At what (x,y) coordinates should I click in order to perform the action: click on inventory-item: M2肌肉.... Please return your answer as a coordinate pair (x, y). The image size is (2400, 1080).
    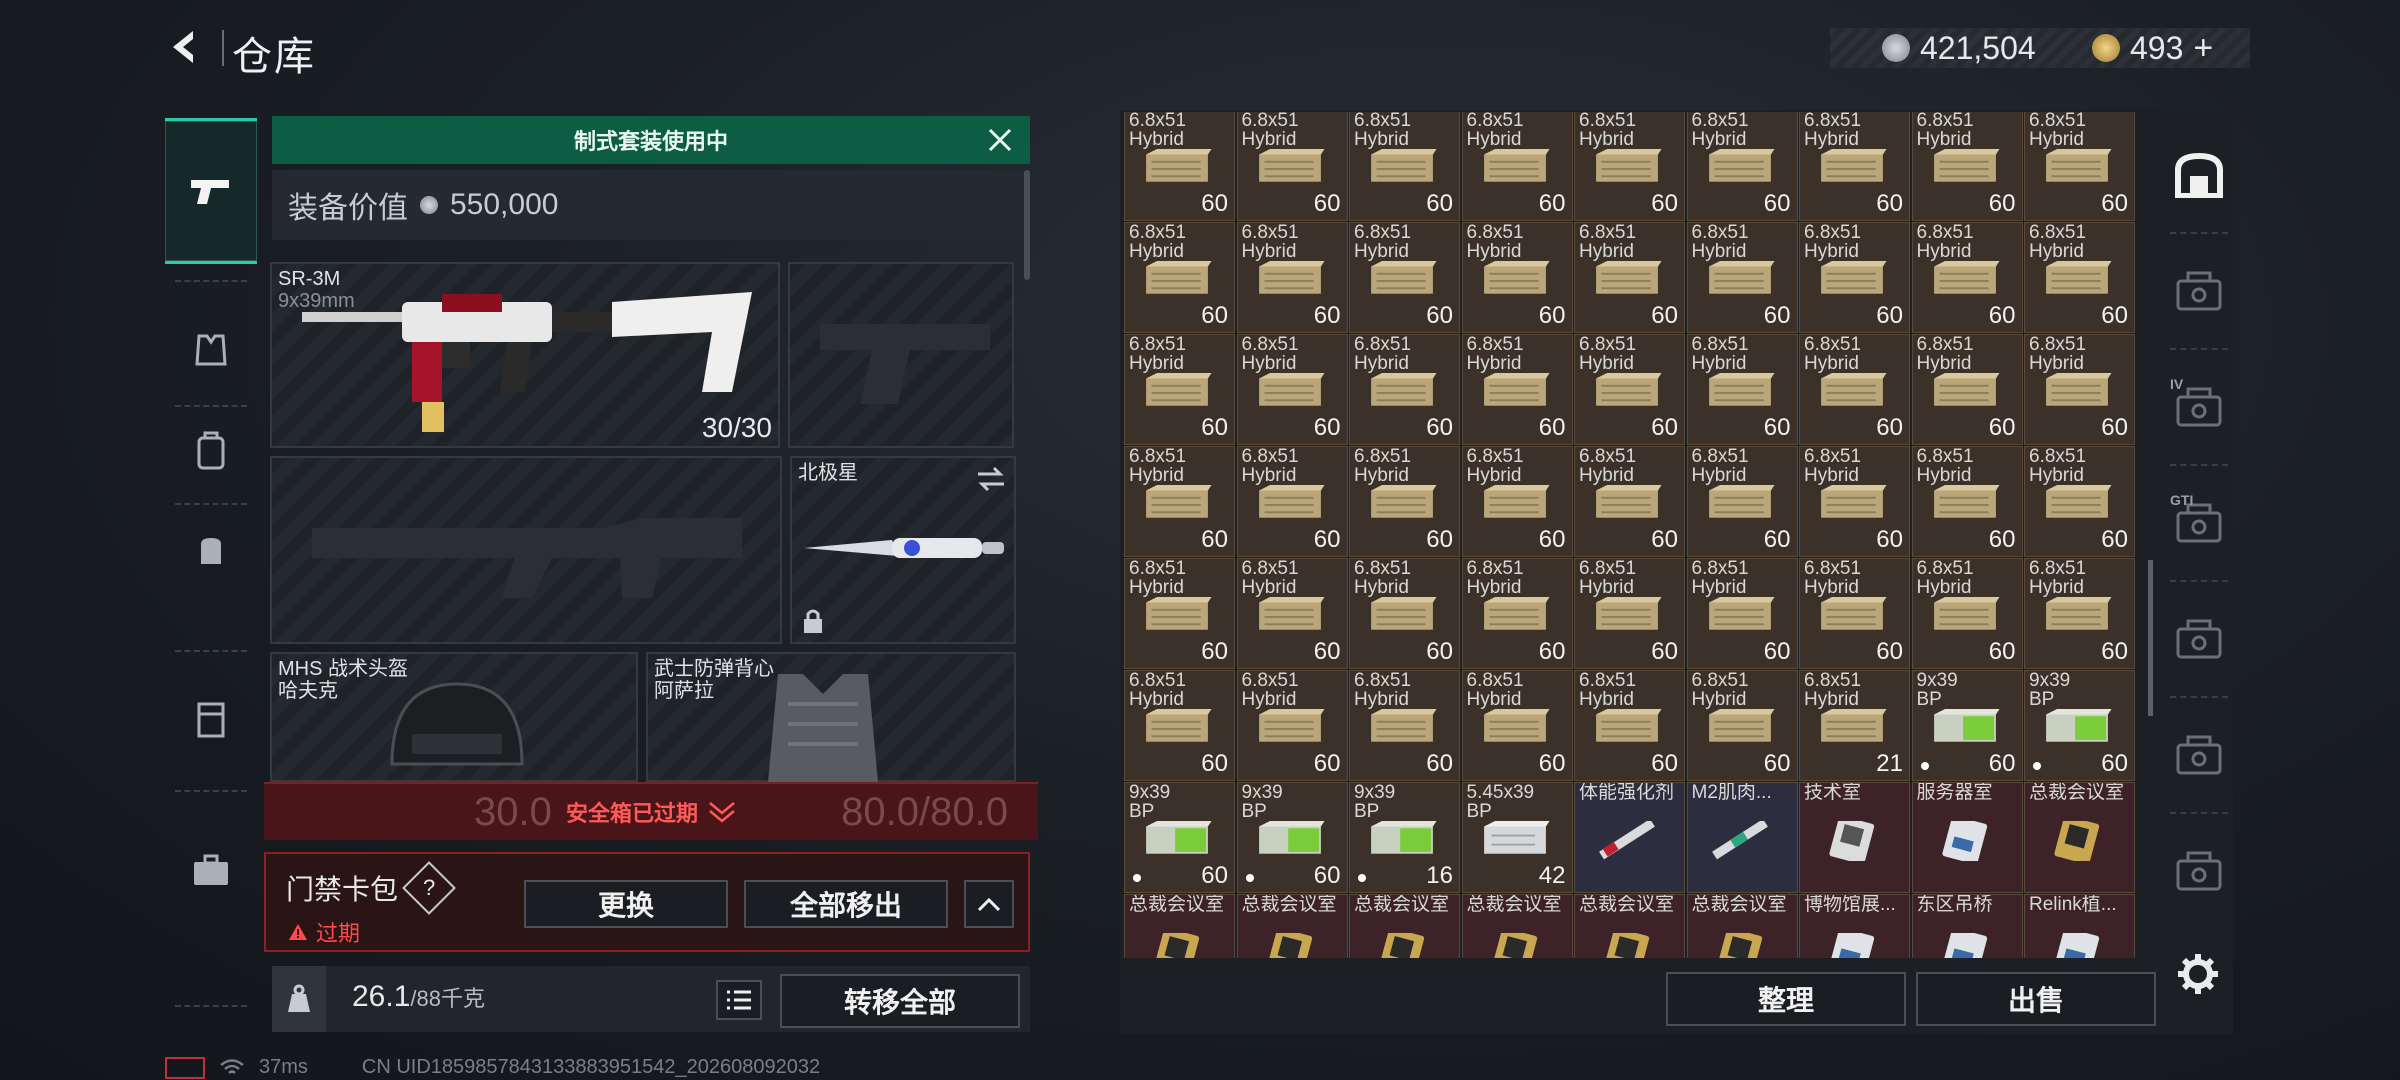
    Looking at the image, I should click on (1742, 837).